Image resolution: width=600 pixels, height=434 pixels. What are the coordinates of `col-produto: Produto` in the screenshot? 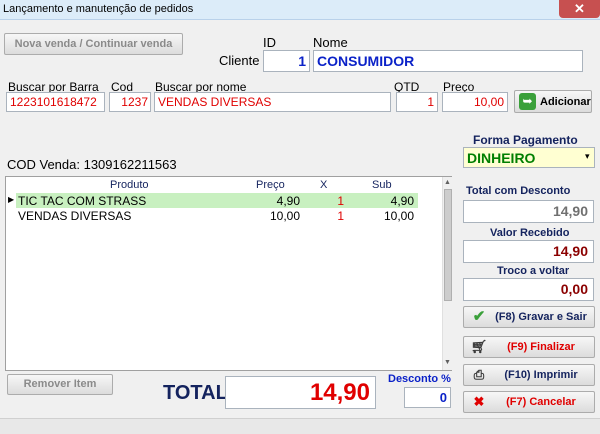 It's located at (129, 185).